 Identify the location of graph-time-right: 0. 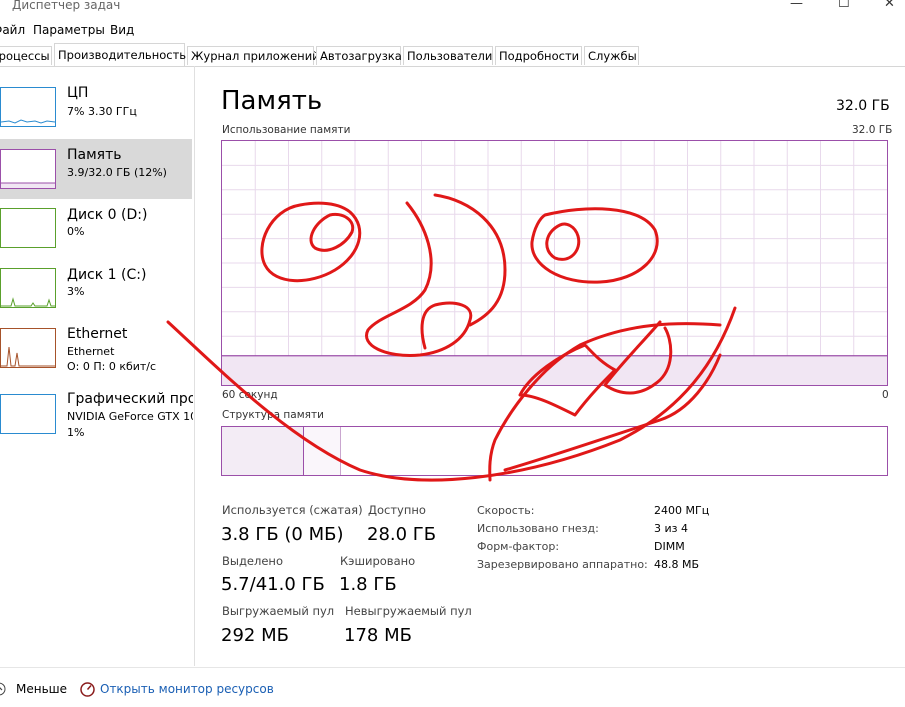
(885, 395).